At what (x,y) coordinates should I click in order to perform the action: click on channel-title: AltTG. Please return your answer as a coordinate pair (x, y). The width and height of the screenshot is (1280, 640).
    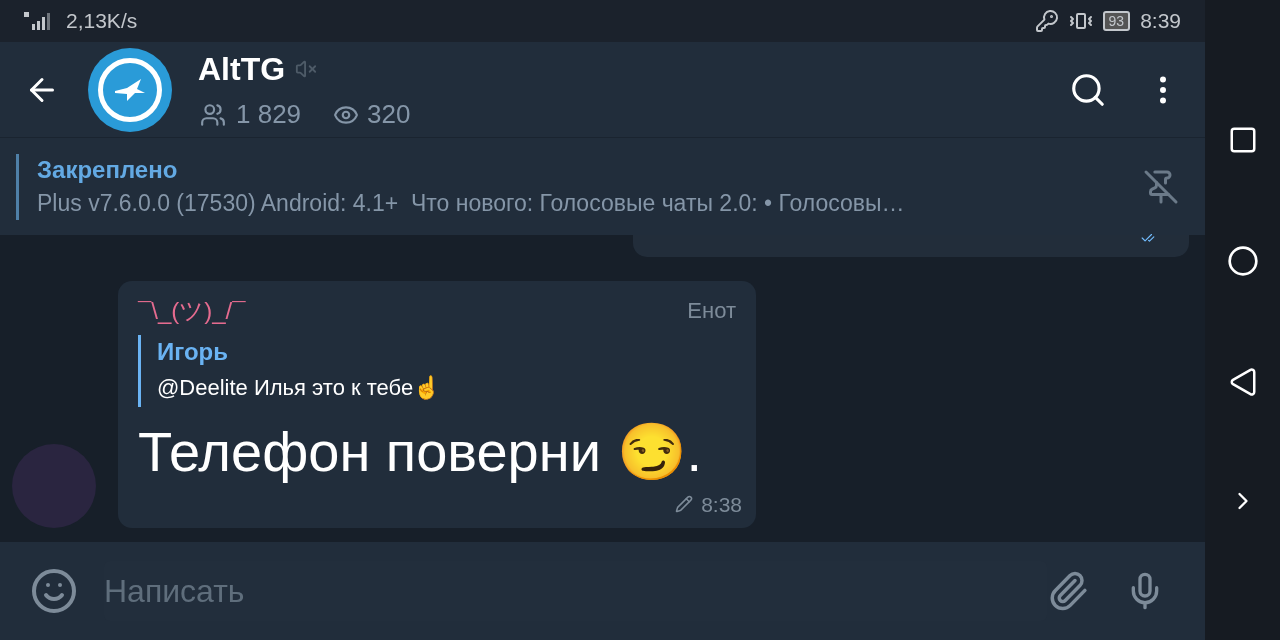
    Looking at the image, I should click on (242, 69).